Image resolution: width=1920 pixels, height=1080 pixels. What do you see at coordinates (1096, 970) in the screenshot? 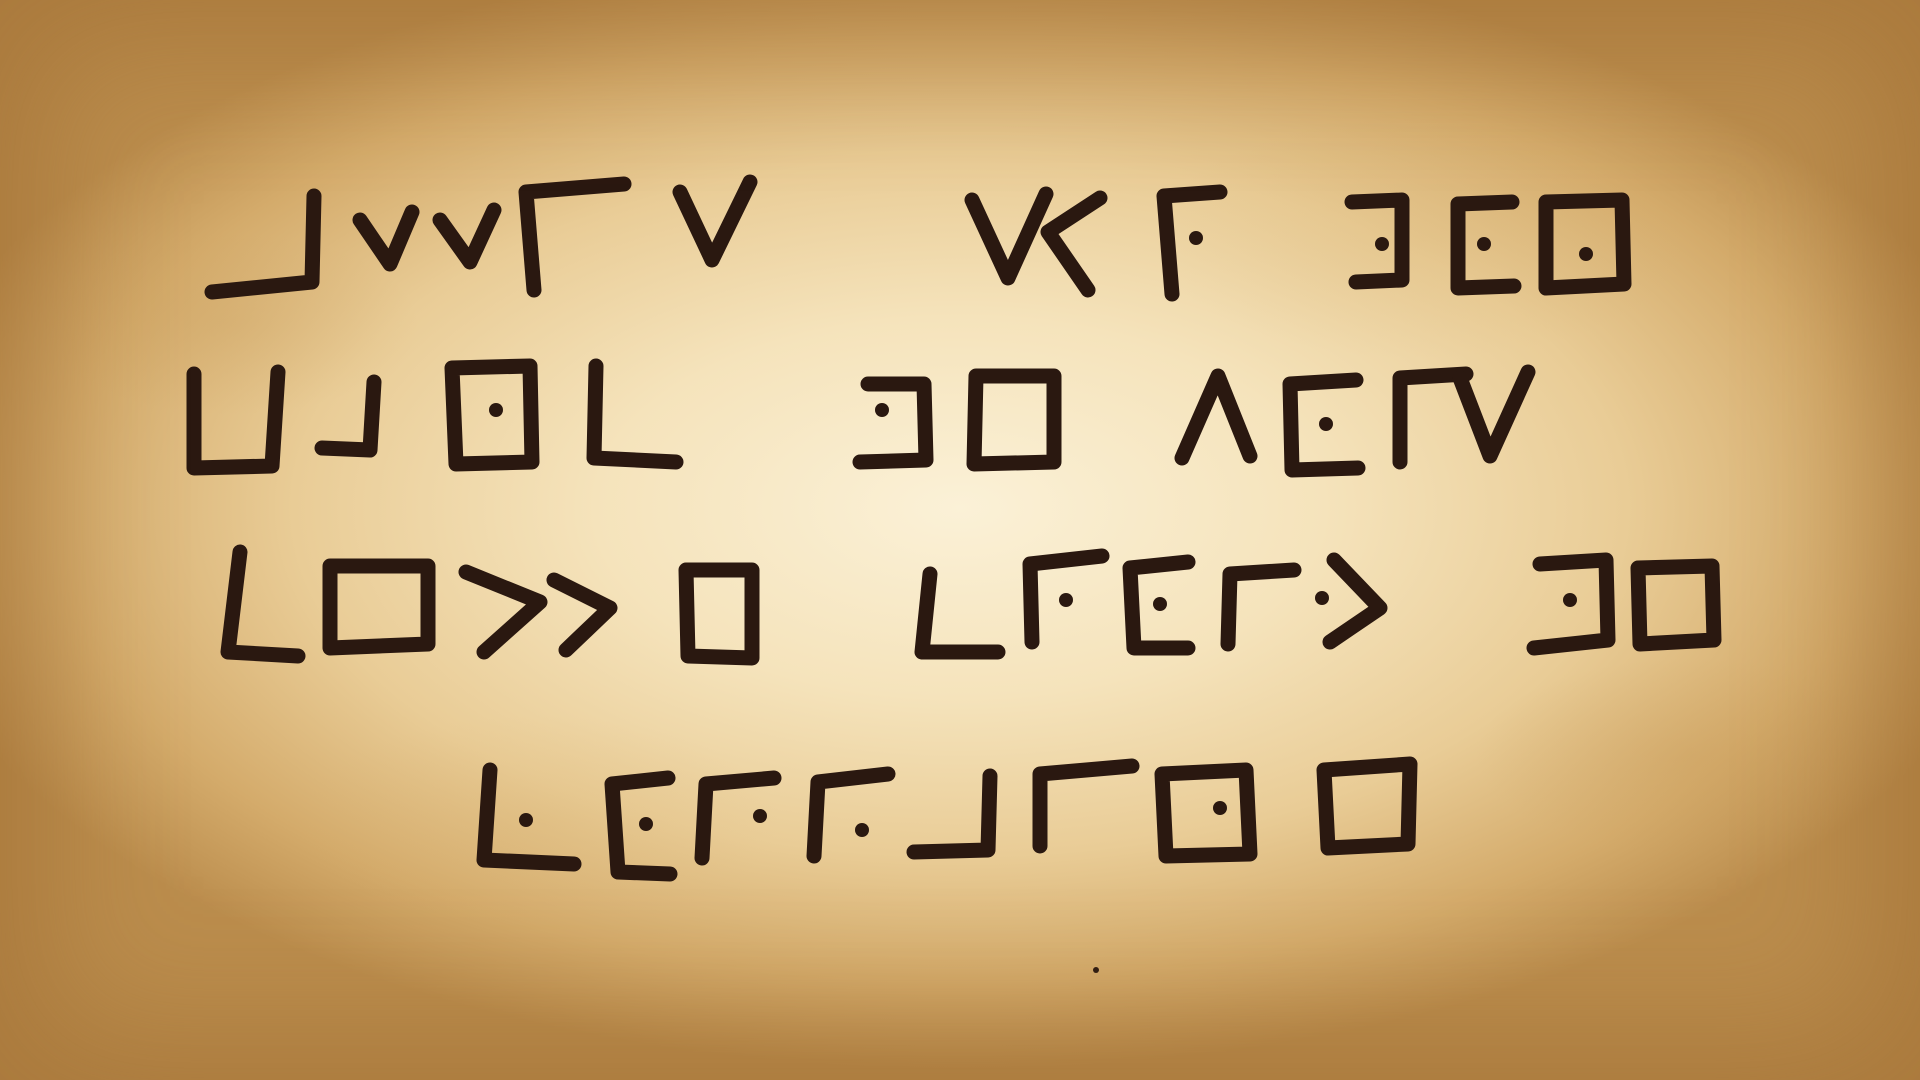
I see `ink-speck` at bounding box center [1096, 970].